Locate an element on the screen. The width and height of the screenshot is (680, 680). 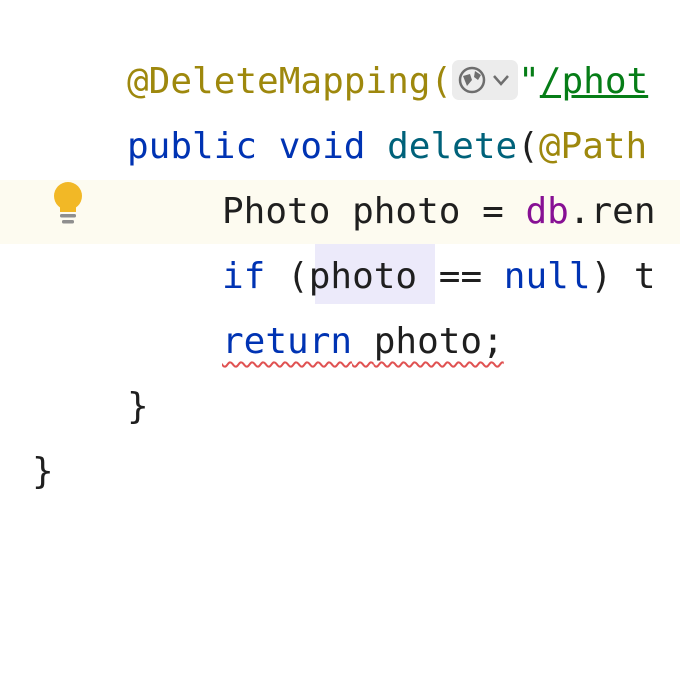
url-inlay-hint is located at coordinates (485, 80).